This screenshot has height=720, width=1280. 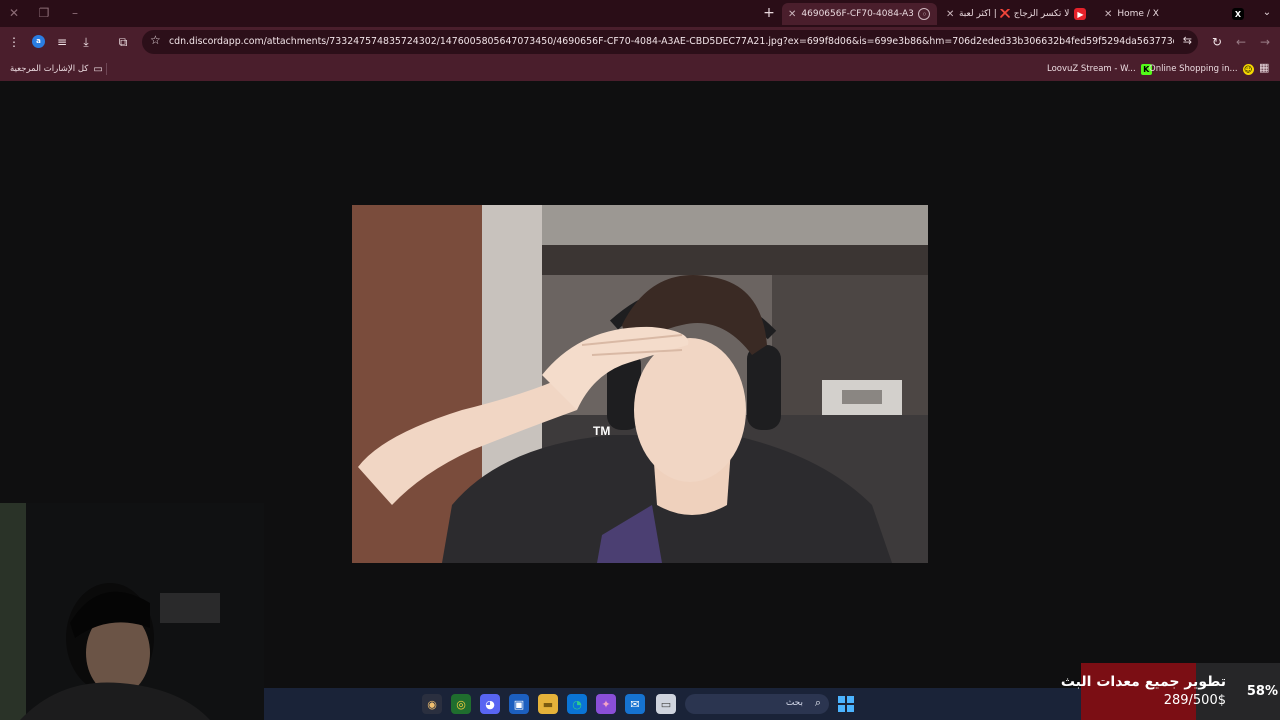 I want to click on all-bookmarks-button: كل الإشارات المرجعية ▭, so click(x=56, y=69).